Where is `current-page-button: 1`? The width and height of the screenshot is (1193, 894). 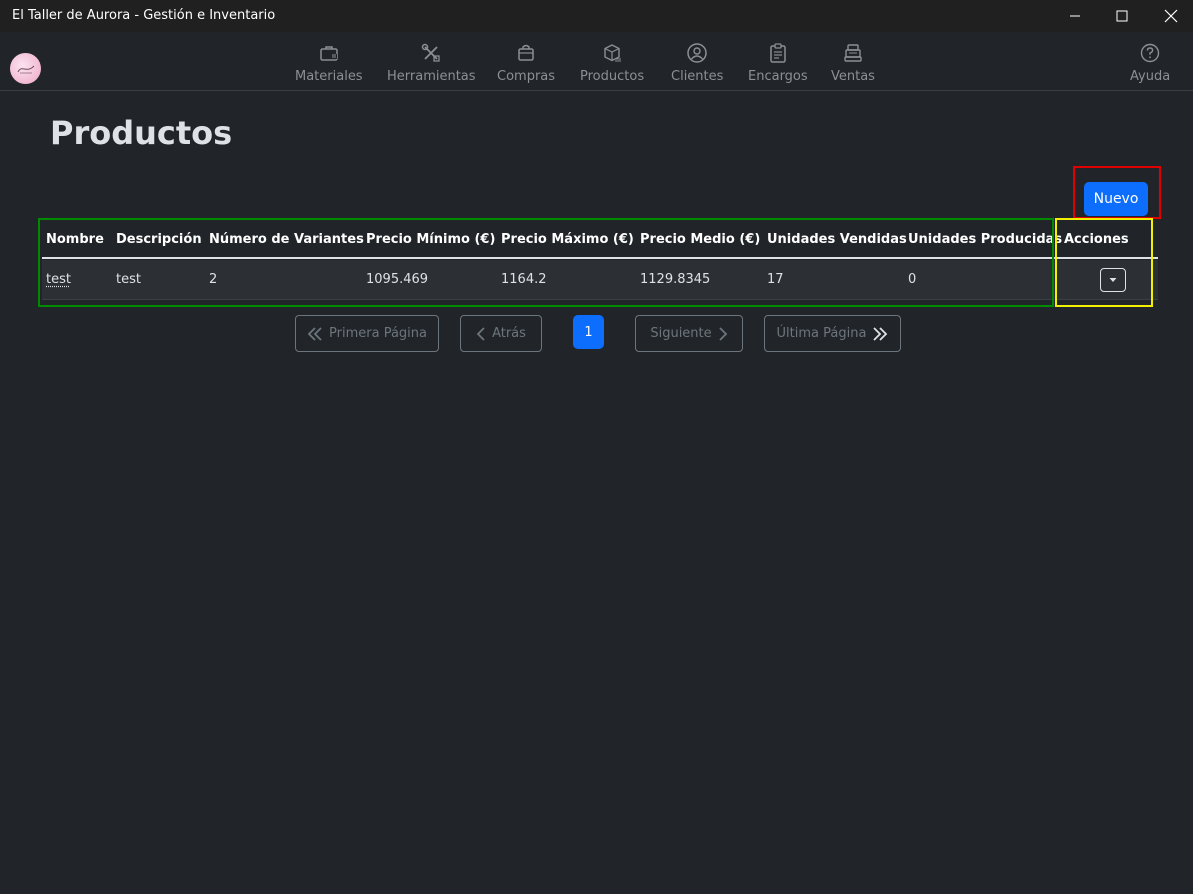 current-page-button: 1 is located at coordinates (588, 332).